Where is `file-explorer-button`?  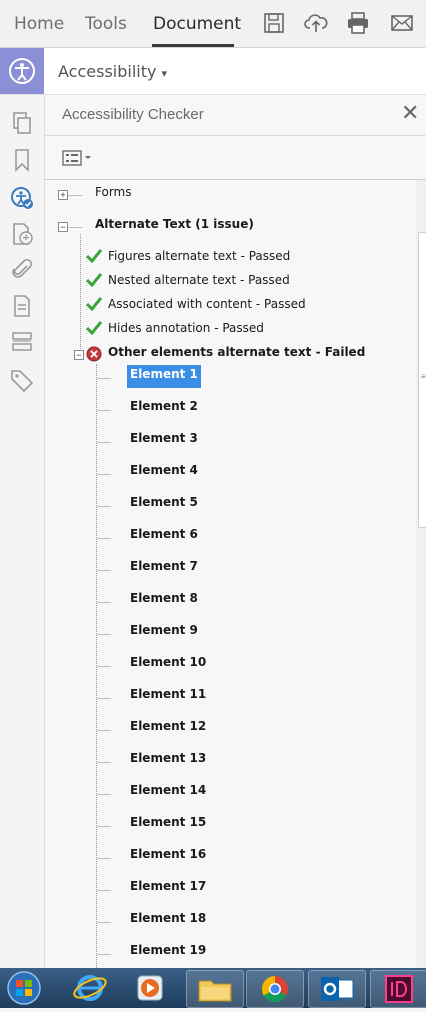 file-explorer-button is located at coordinates (215, 989).